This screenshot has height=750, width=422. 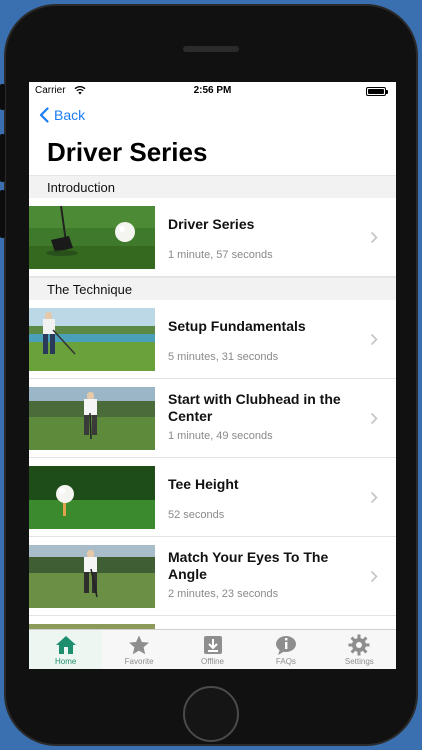 I want to click on volume-up-button, so click(x=2, y=158).